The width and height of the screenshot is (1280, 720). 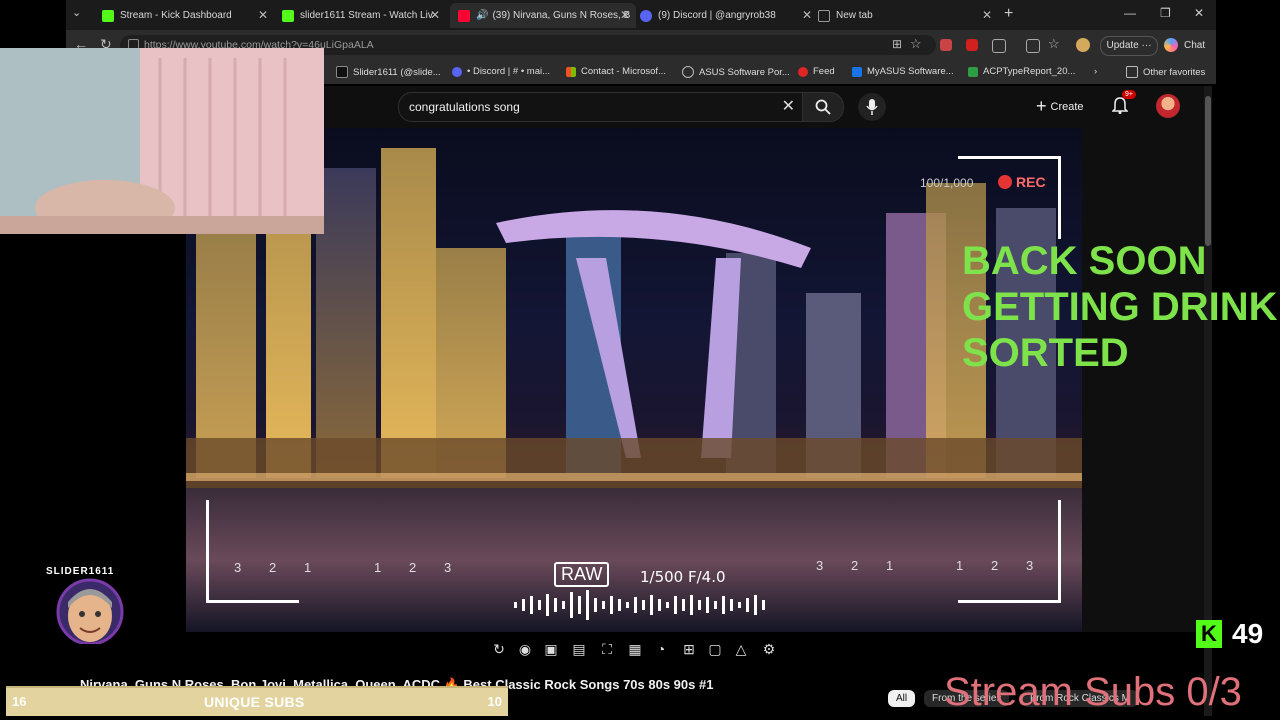 I want to click on scale-number: 3, so click(x=820, y=565).